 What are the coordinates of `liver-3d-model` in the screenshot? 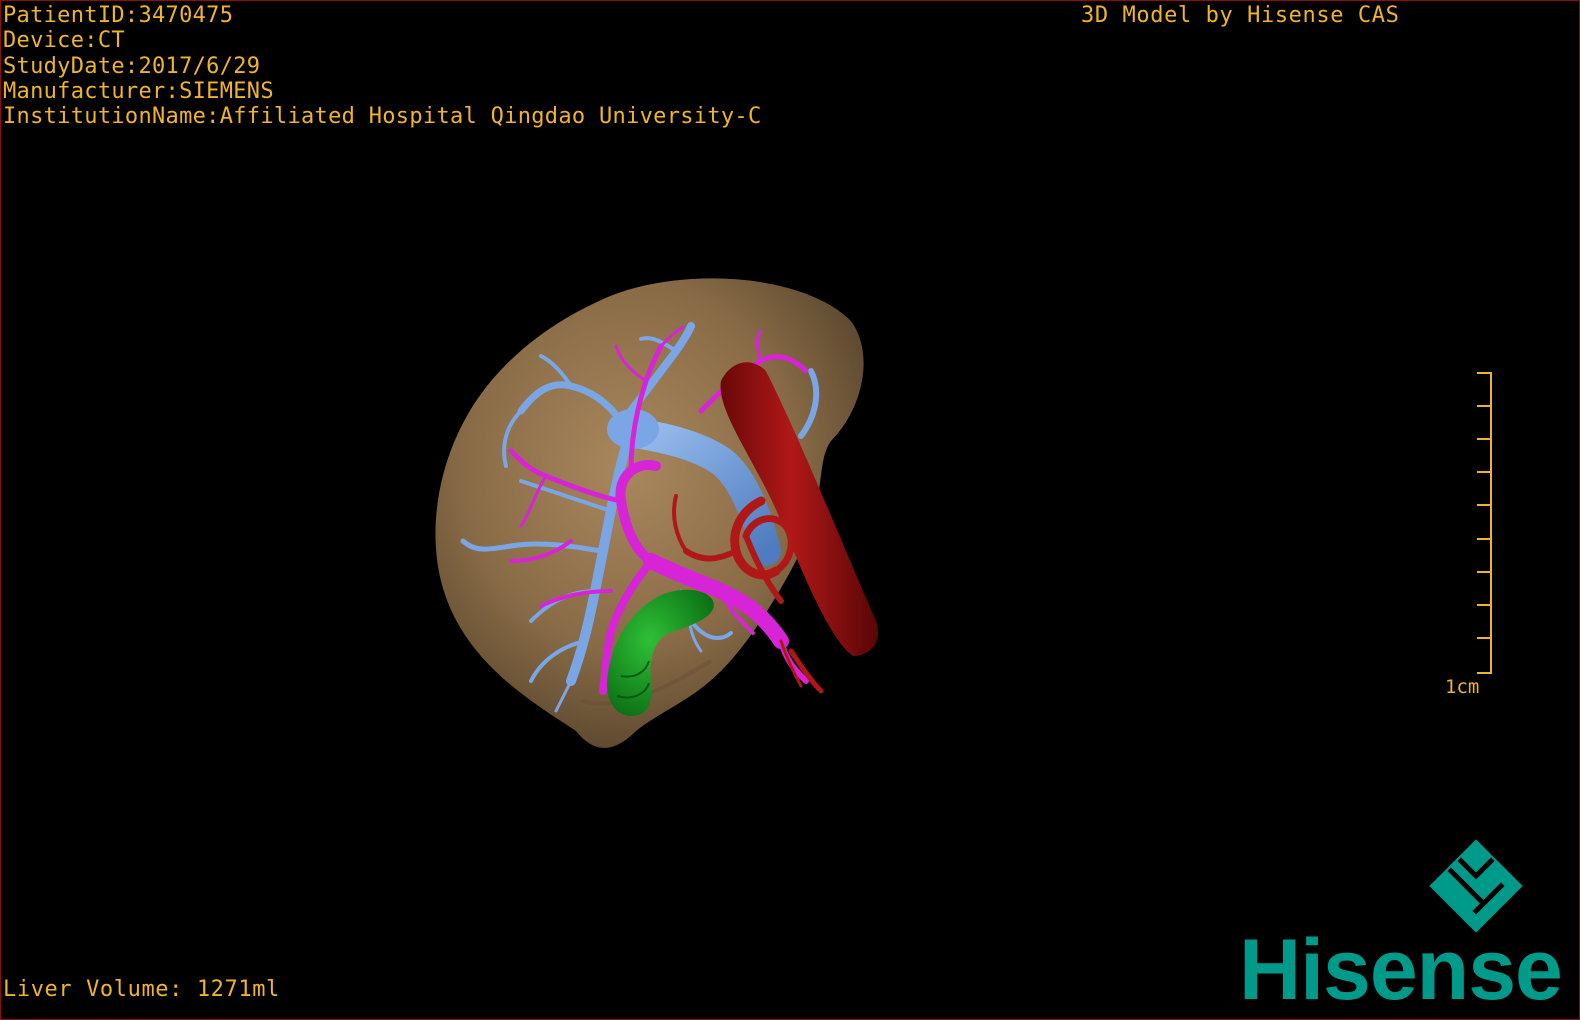 It's located at (661, 511).